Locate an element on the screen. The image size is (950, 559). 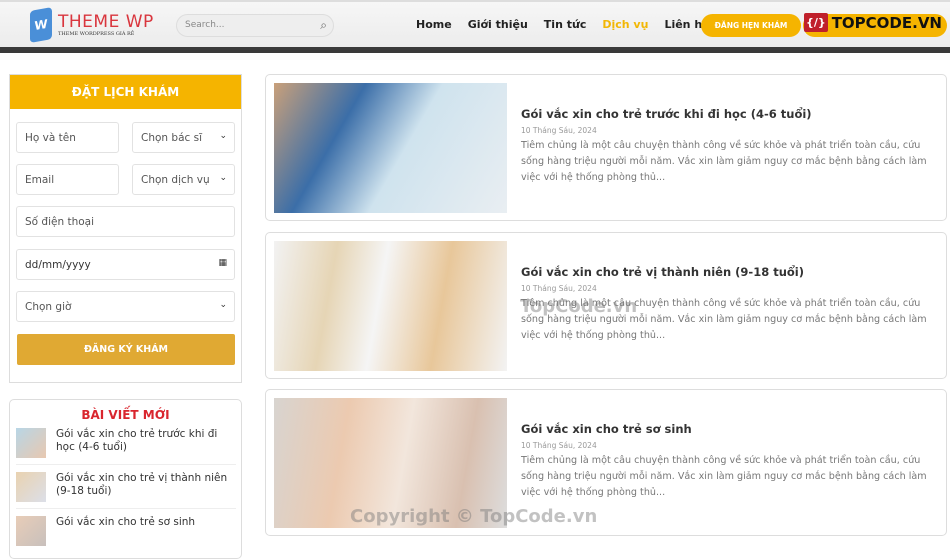
hero-band is located at coordinates (475, 50).